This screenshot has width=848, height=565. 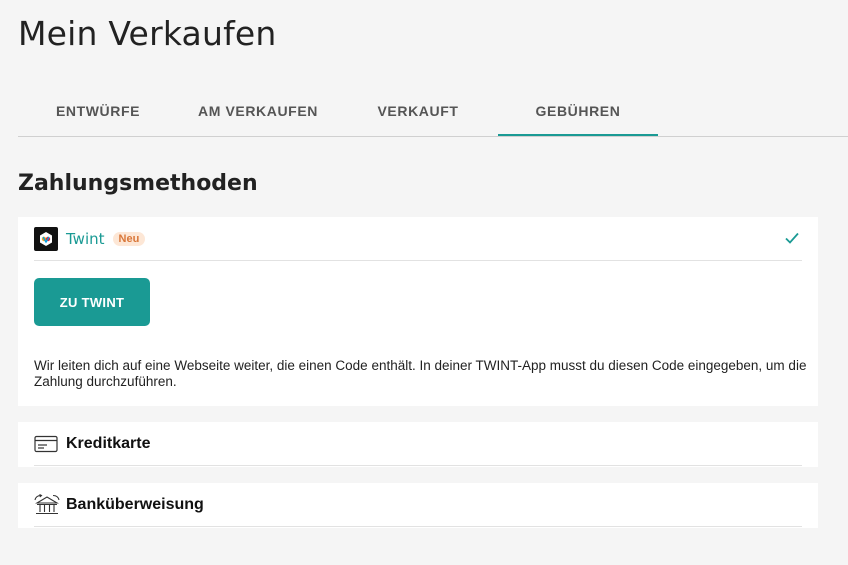 I want to click on bank-transfer-method-name: Banküberweisung, so click(x=135, y=504).